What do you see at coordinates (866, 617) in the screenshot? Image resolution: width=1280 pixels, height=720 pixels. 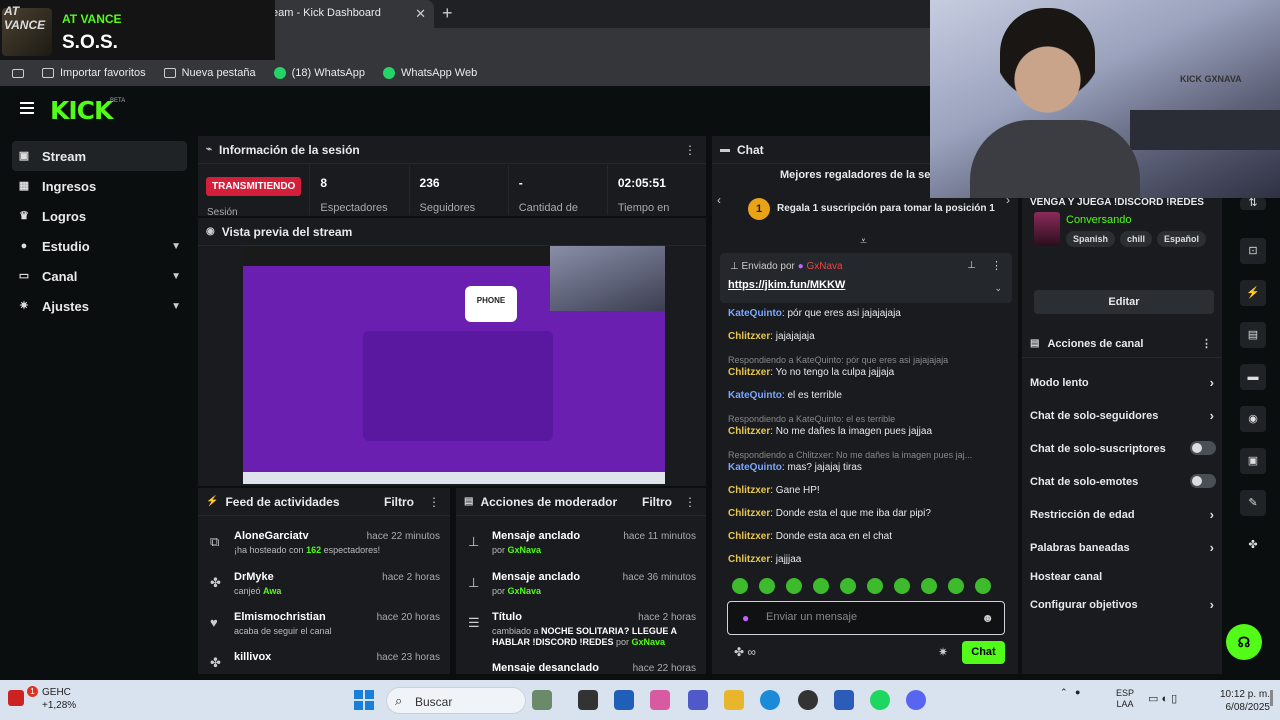 I see `chat-input` at bounding box center [866, 617].